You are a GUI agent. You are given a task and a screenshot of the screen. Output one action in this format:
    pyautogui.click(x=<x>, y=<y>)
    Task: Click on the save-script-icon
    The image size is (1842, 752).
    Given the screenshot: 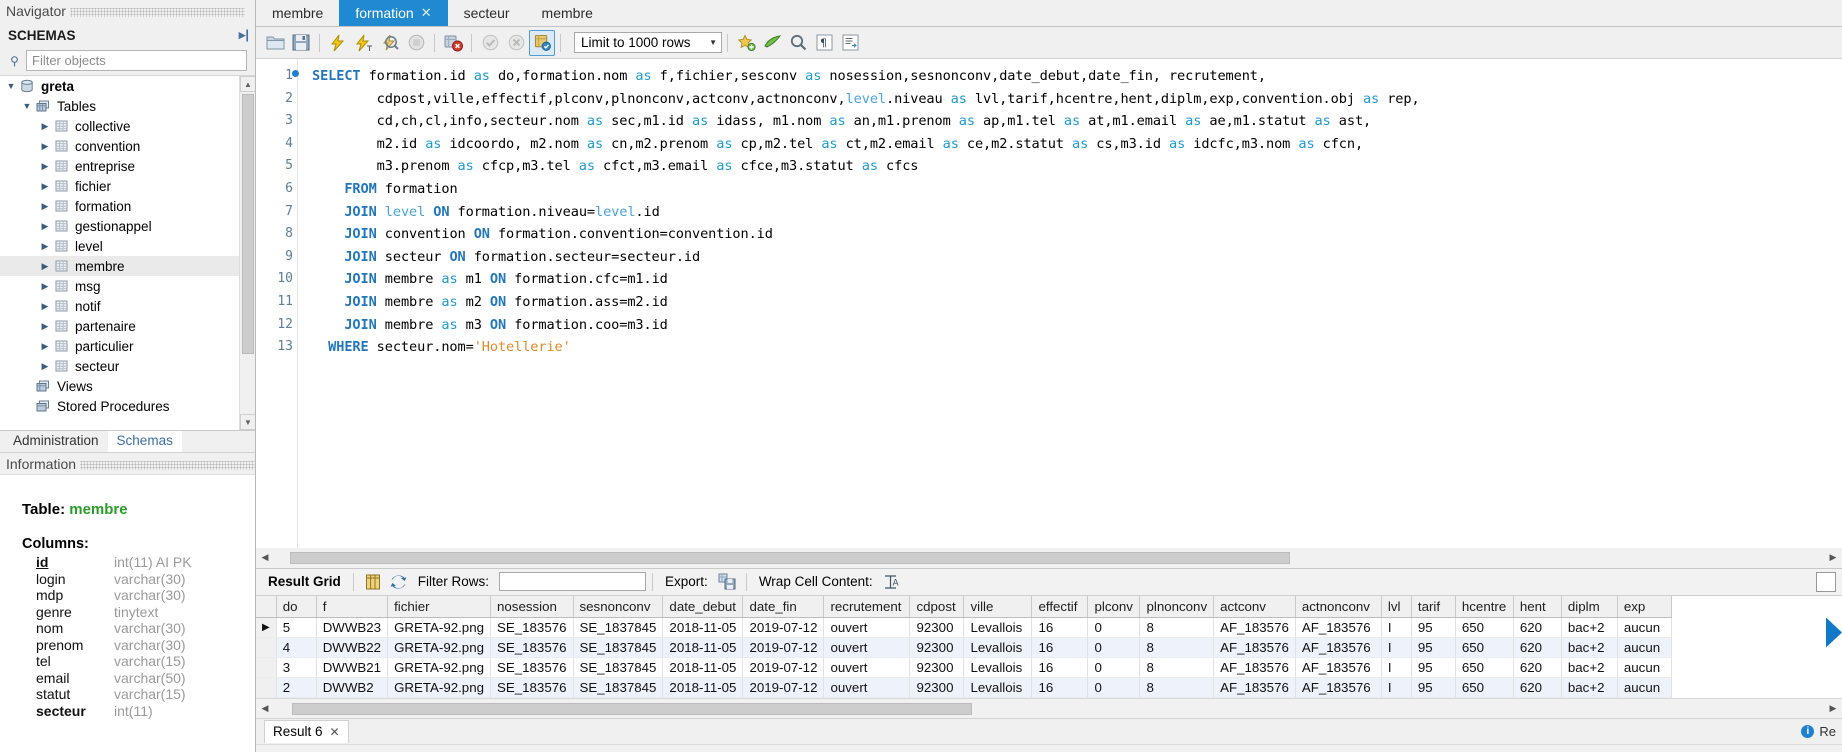 What is the action you would take?
    pyautogui.click(x=301, y=43)
    